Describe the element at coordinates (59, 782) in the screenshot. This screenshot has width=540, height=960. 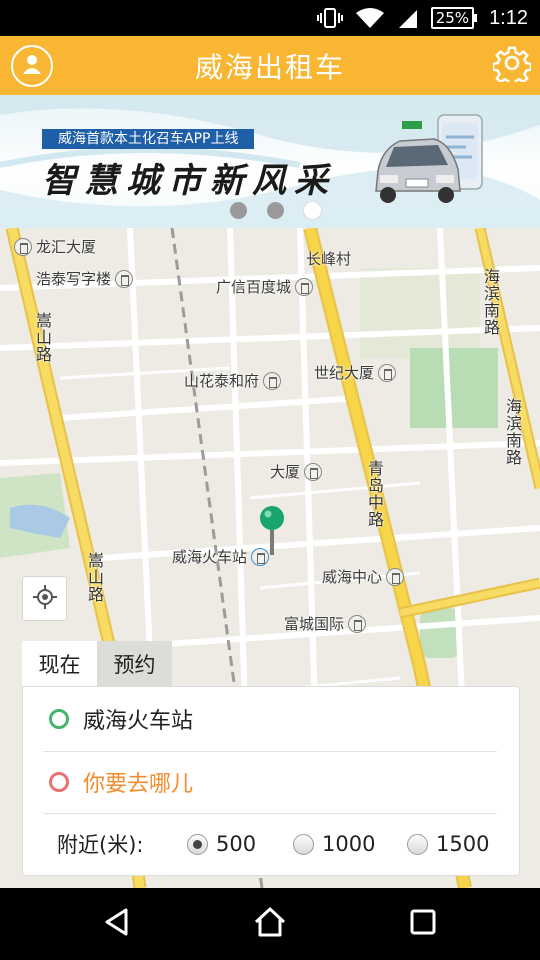
I see `destination-marker-icon` at that location.